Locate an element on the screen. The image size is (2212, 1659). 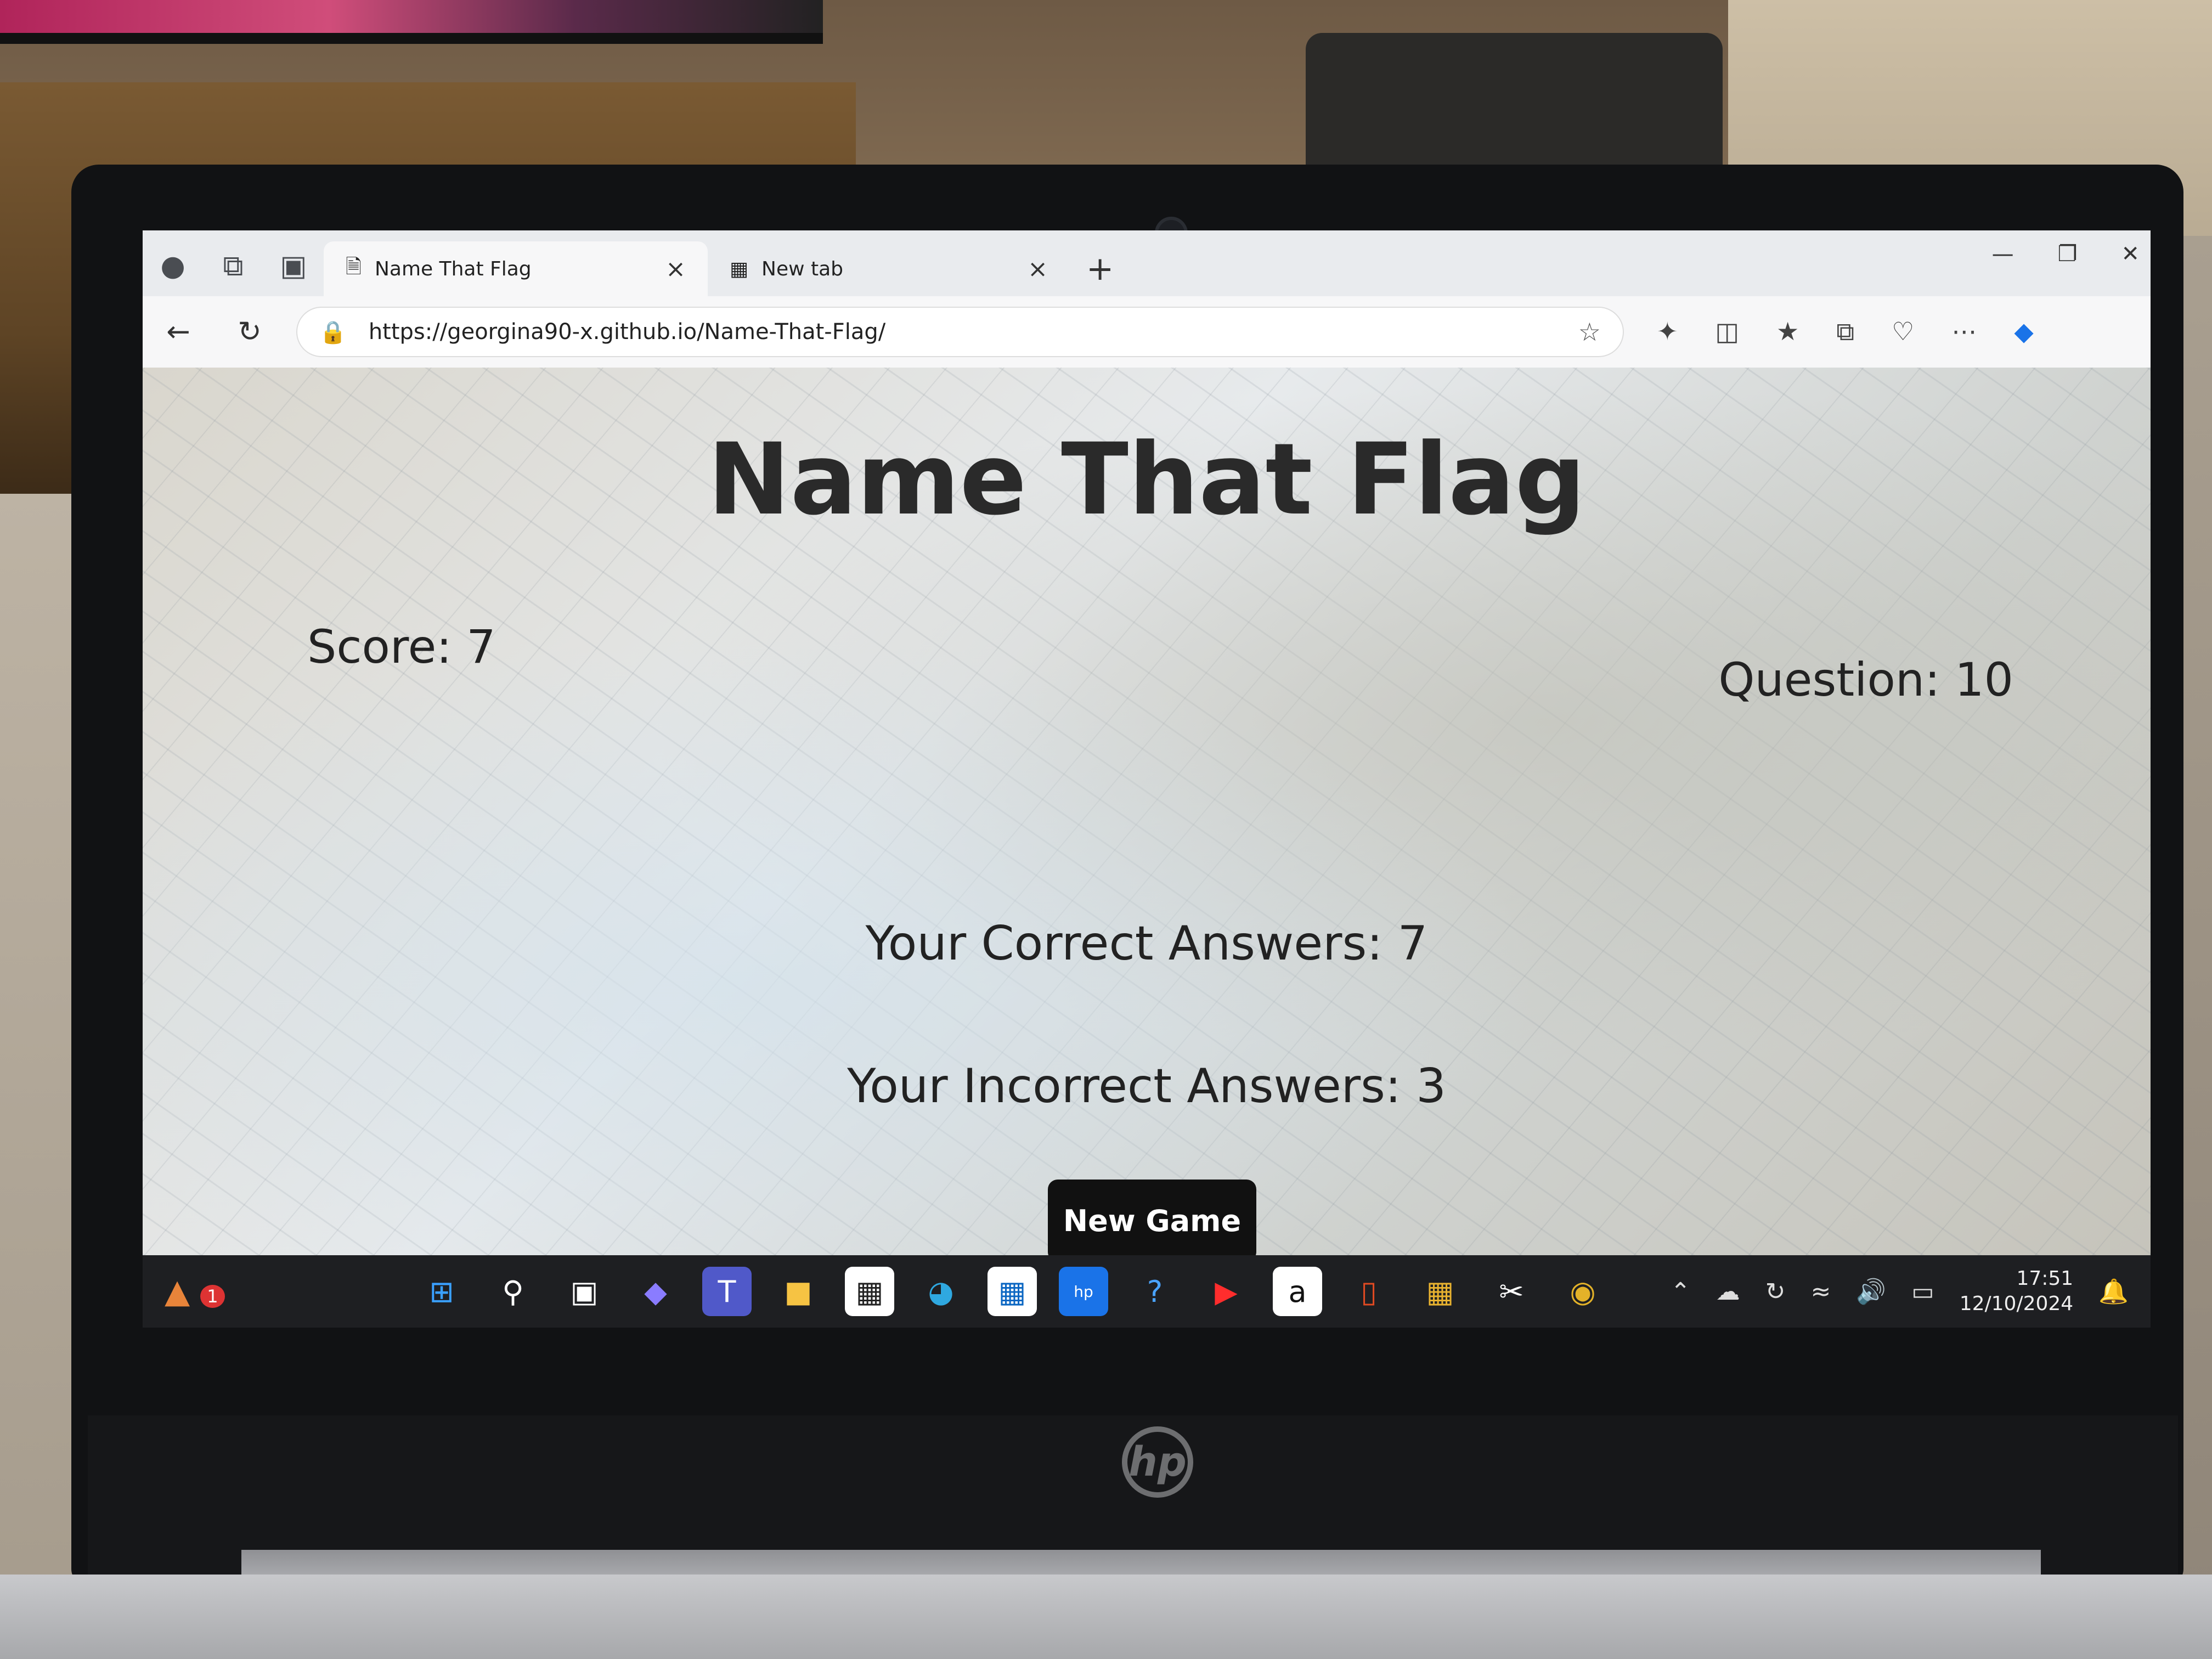
app-icon: ▦ is located at coordinates (1440, 1291).